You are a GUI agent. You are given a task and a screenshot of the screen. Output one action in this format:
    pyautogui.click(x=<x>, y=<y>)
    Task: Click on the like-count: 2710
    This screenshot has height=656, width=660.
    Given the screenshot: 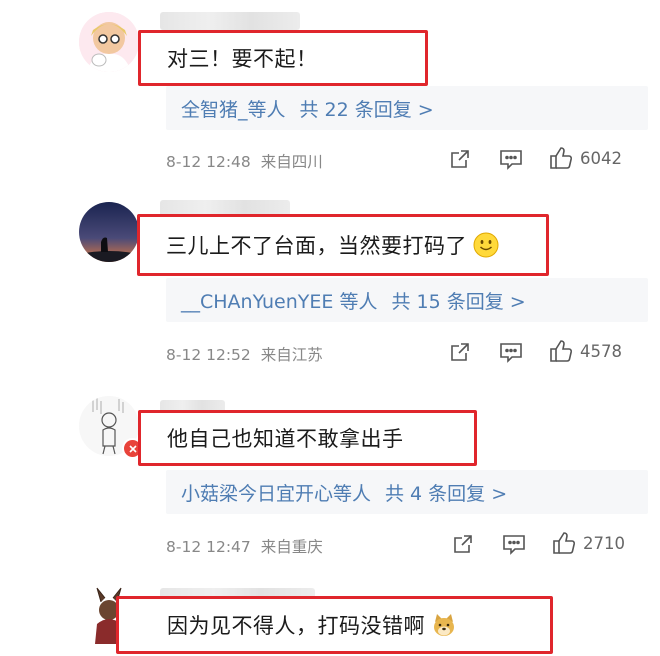 What is the action you would take?
    pyautogui.click(x=604, y=543)
    